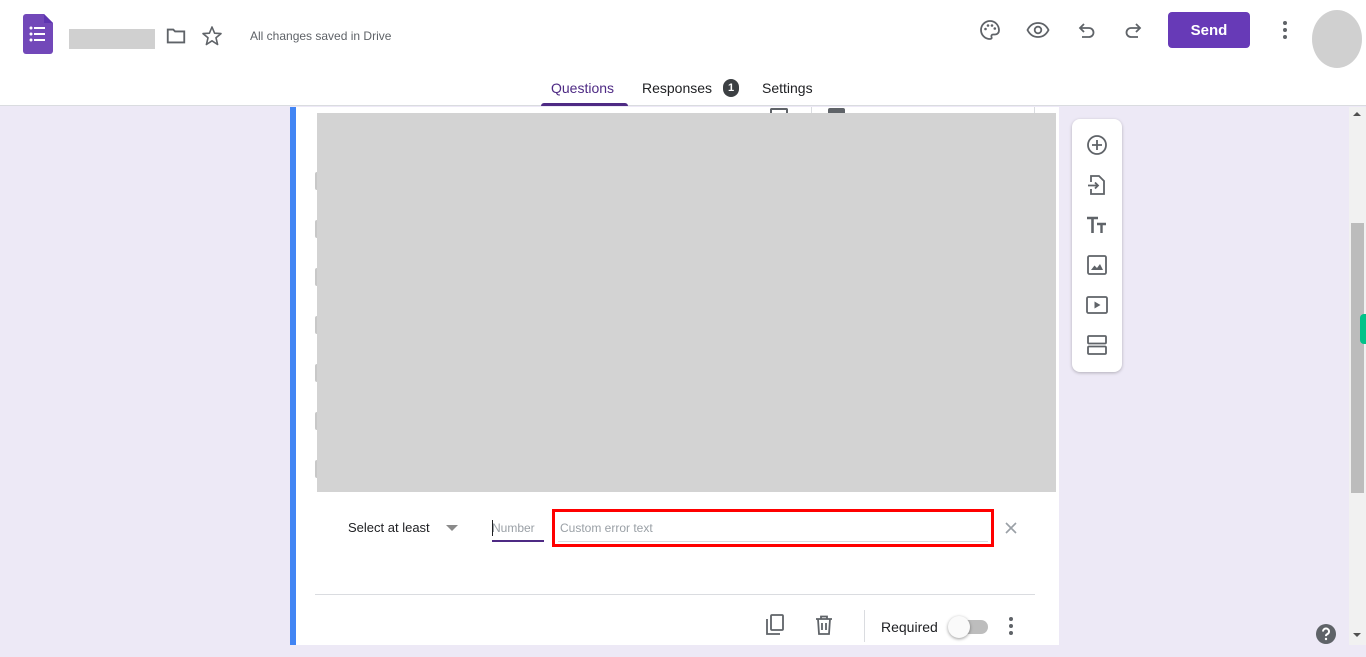  What do you see at coordinates (1097, 265) in the screenshot?
I see `image-icon` at bounding box center [1097, 265].